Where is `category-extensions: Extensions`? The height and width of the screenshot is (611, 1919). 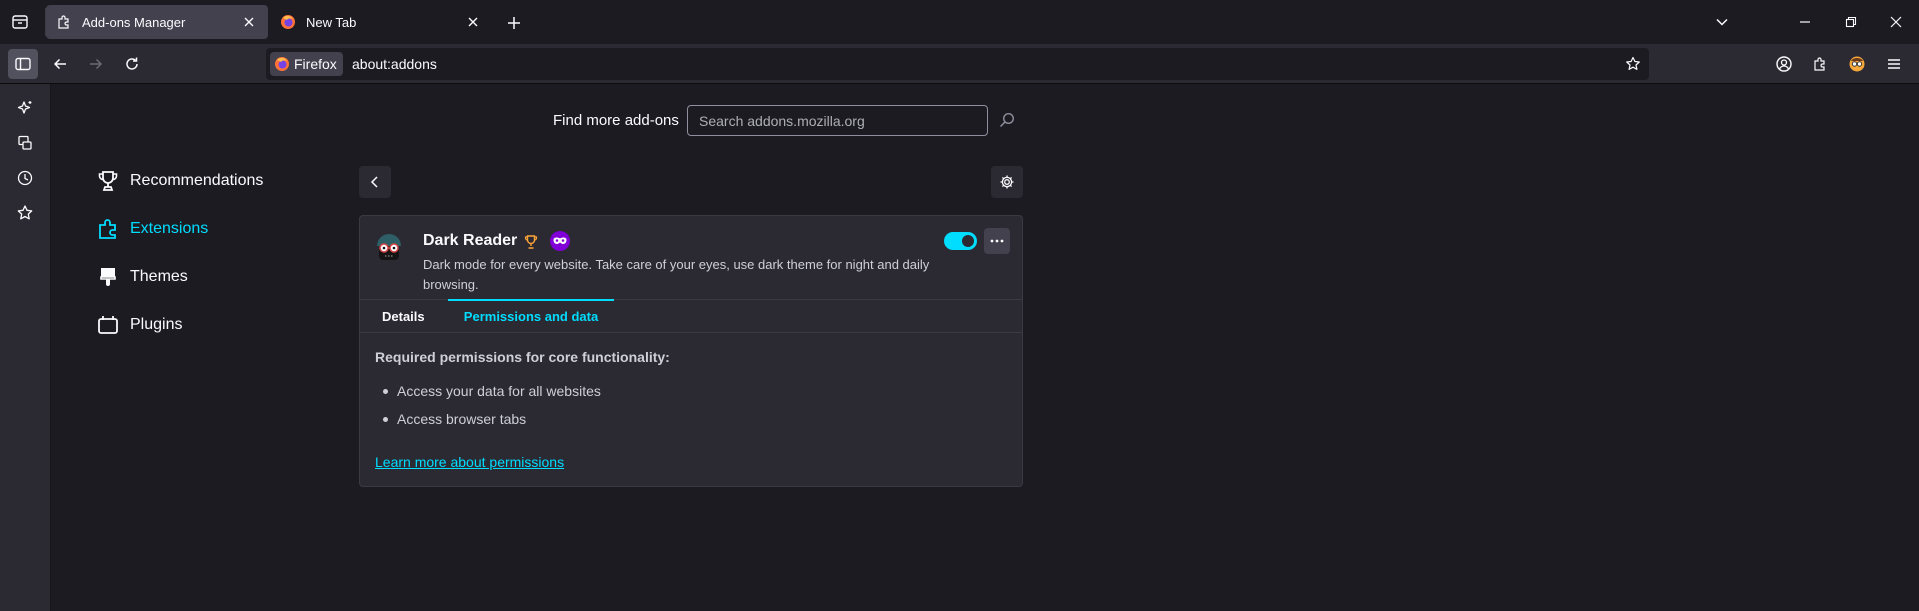 category-extensions: Extensions is located at coordinates (151, 229).